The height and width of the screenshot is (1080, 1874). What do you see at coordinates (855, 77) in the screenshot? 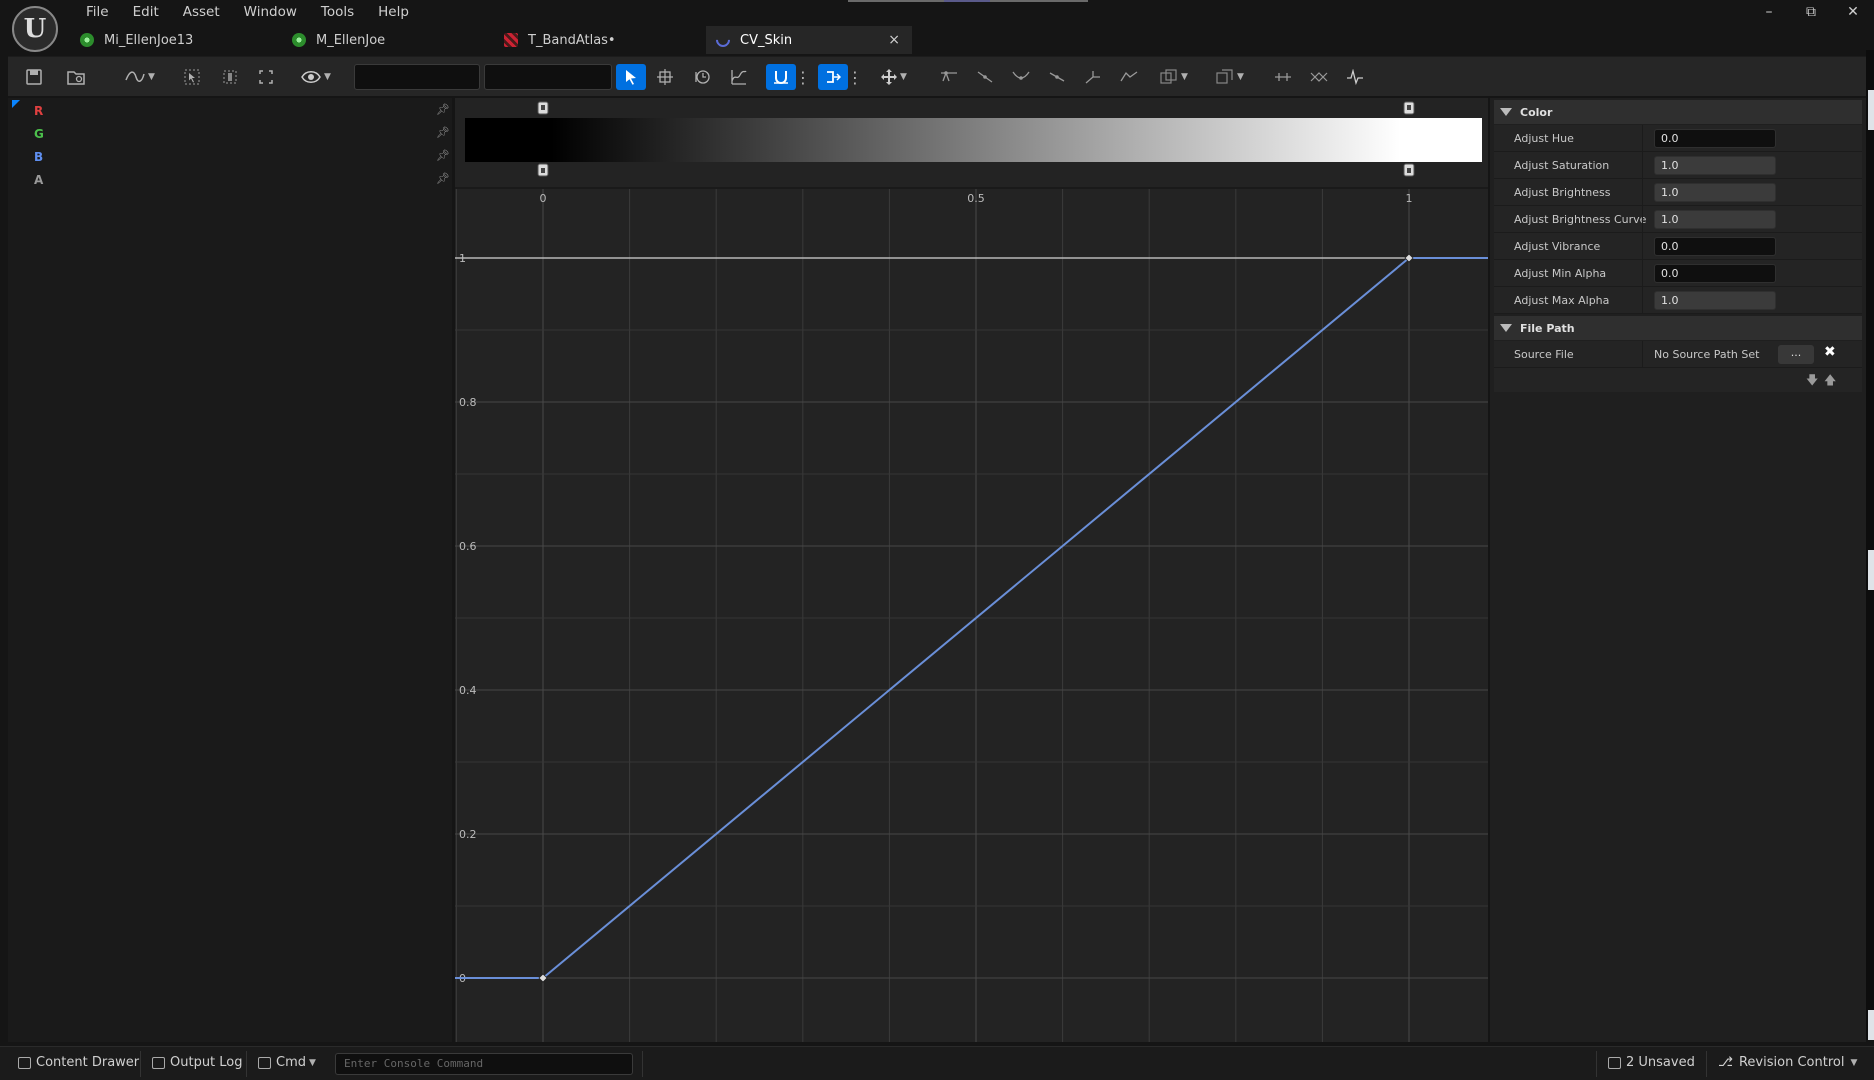
I see `time-options-kebab-icon: ⋮` at bounding box center [855, 77].